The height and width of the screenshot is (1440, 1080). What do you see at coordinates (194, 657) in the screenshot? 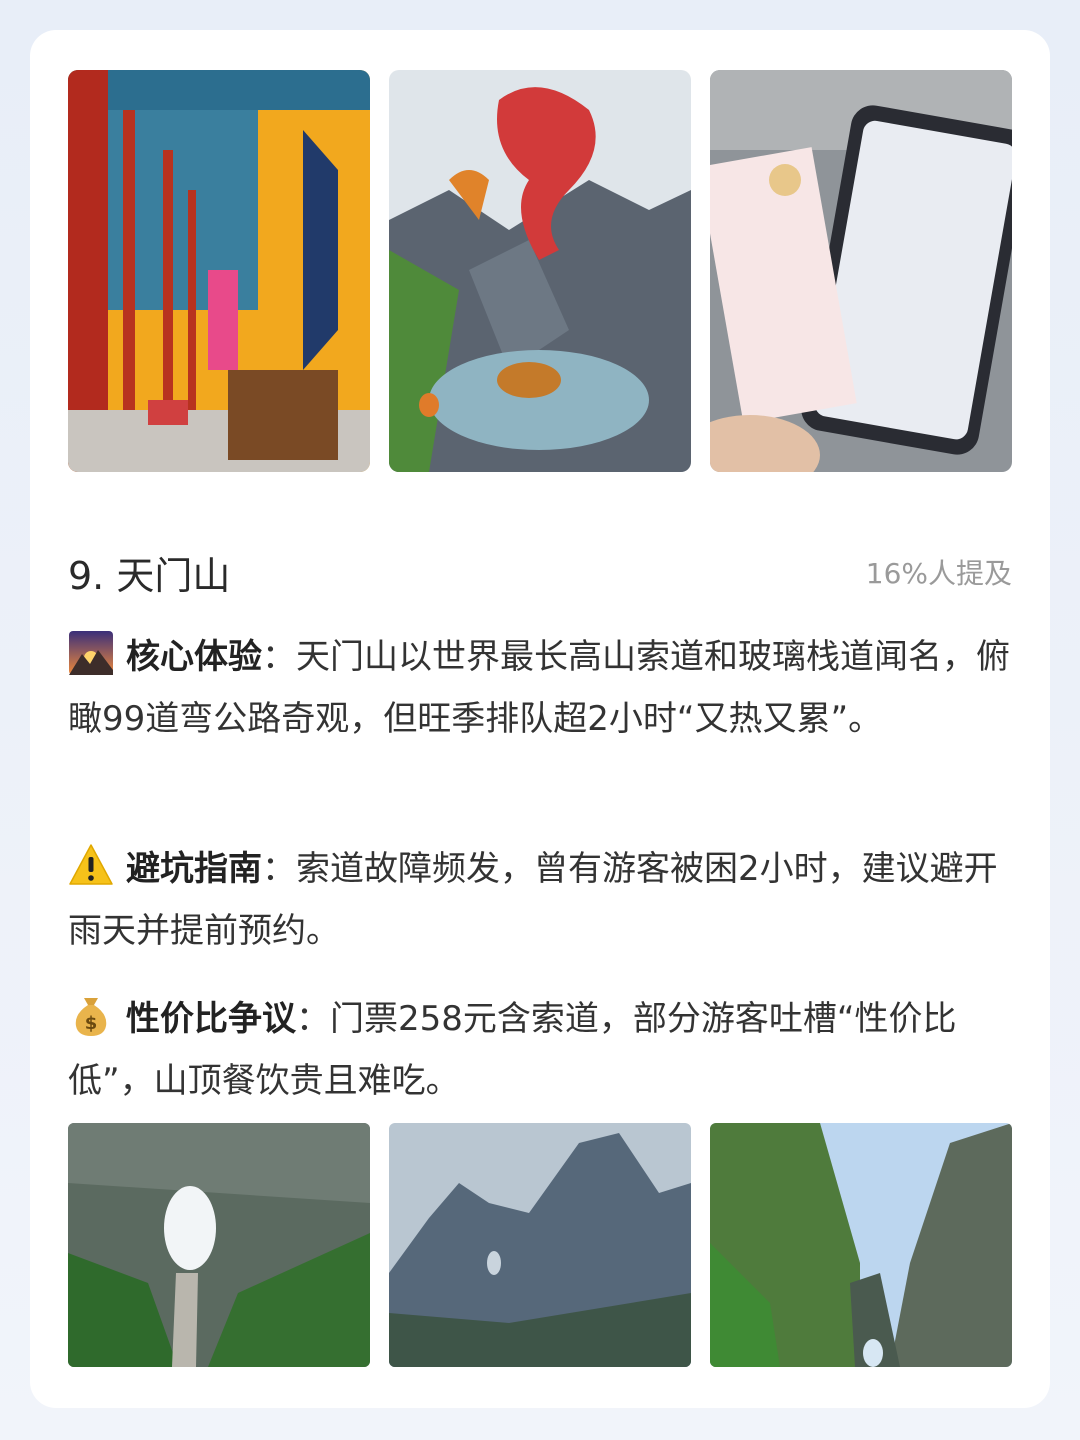
I see `core-experience-label: 核心体验` at bounding box center [194, 657].